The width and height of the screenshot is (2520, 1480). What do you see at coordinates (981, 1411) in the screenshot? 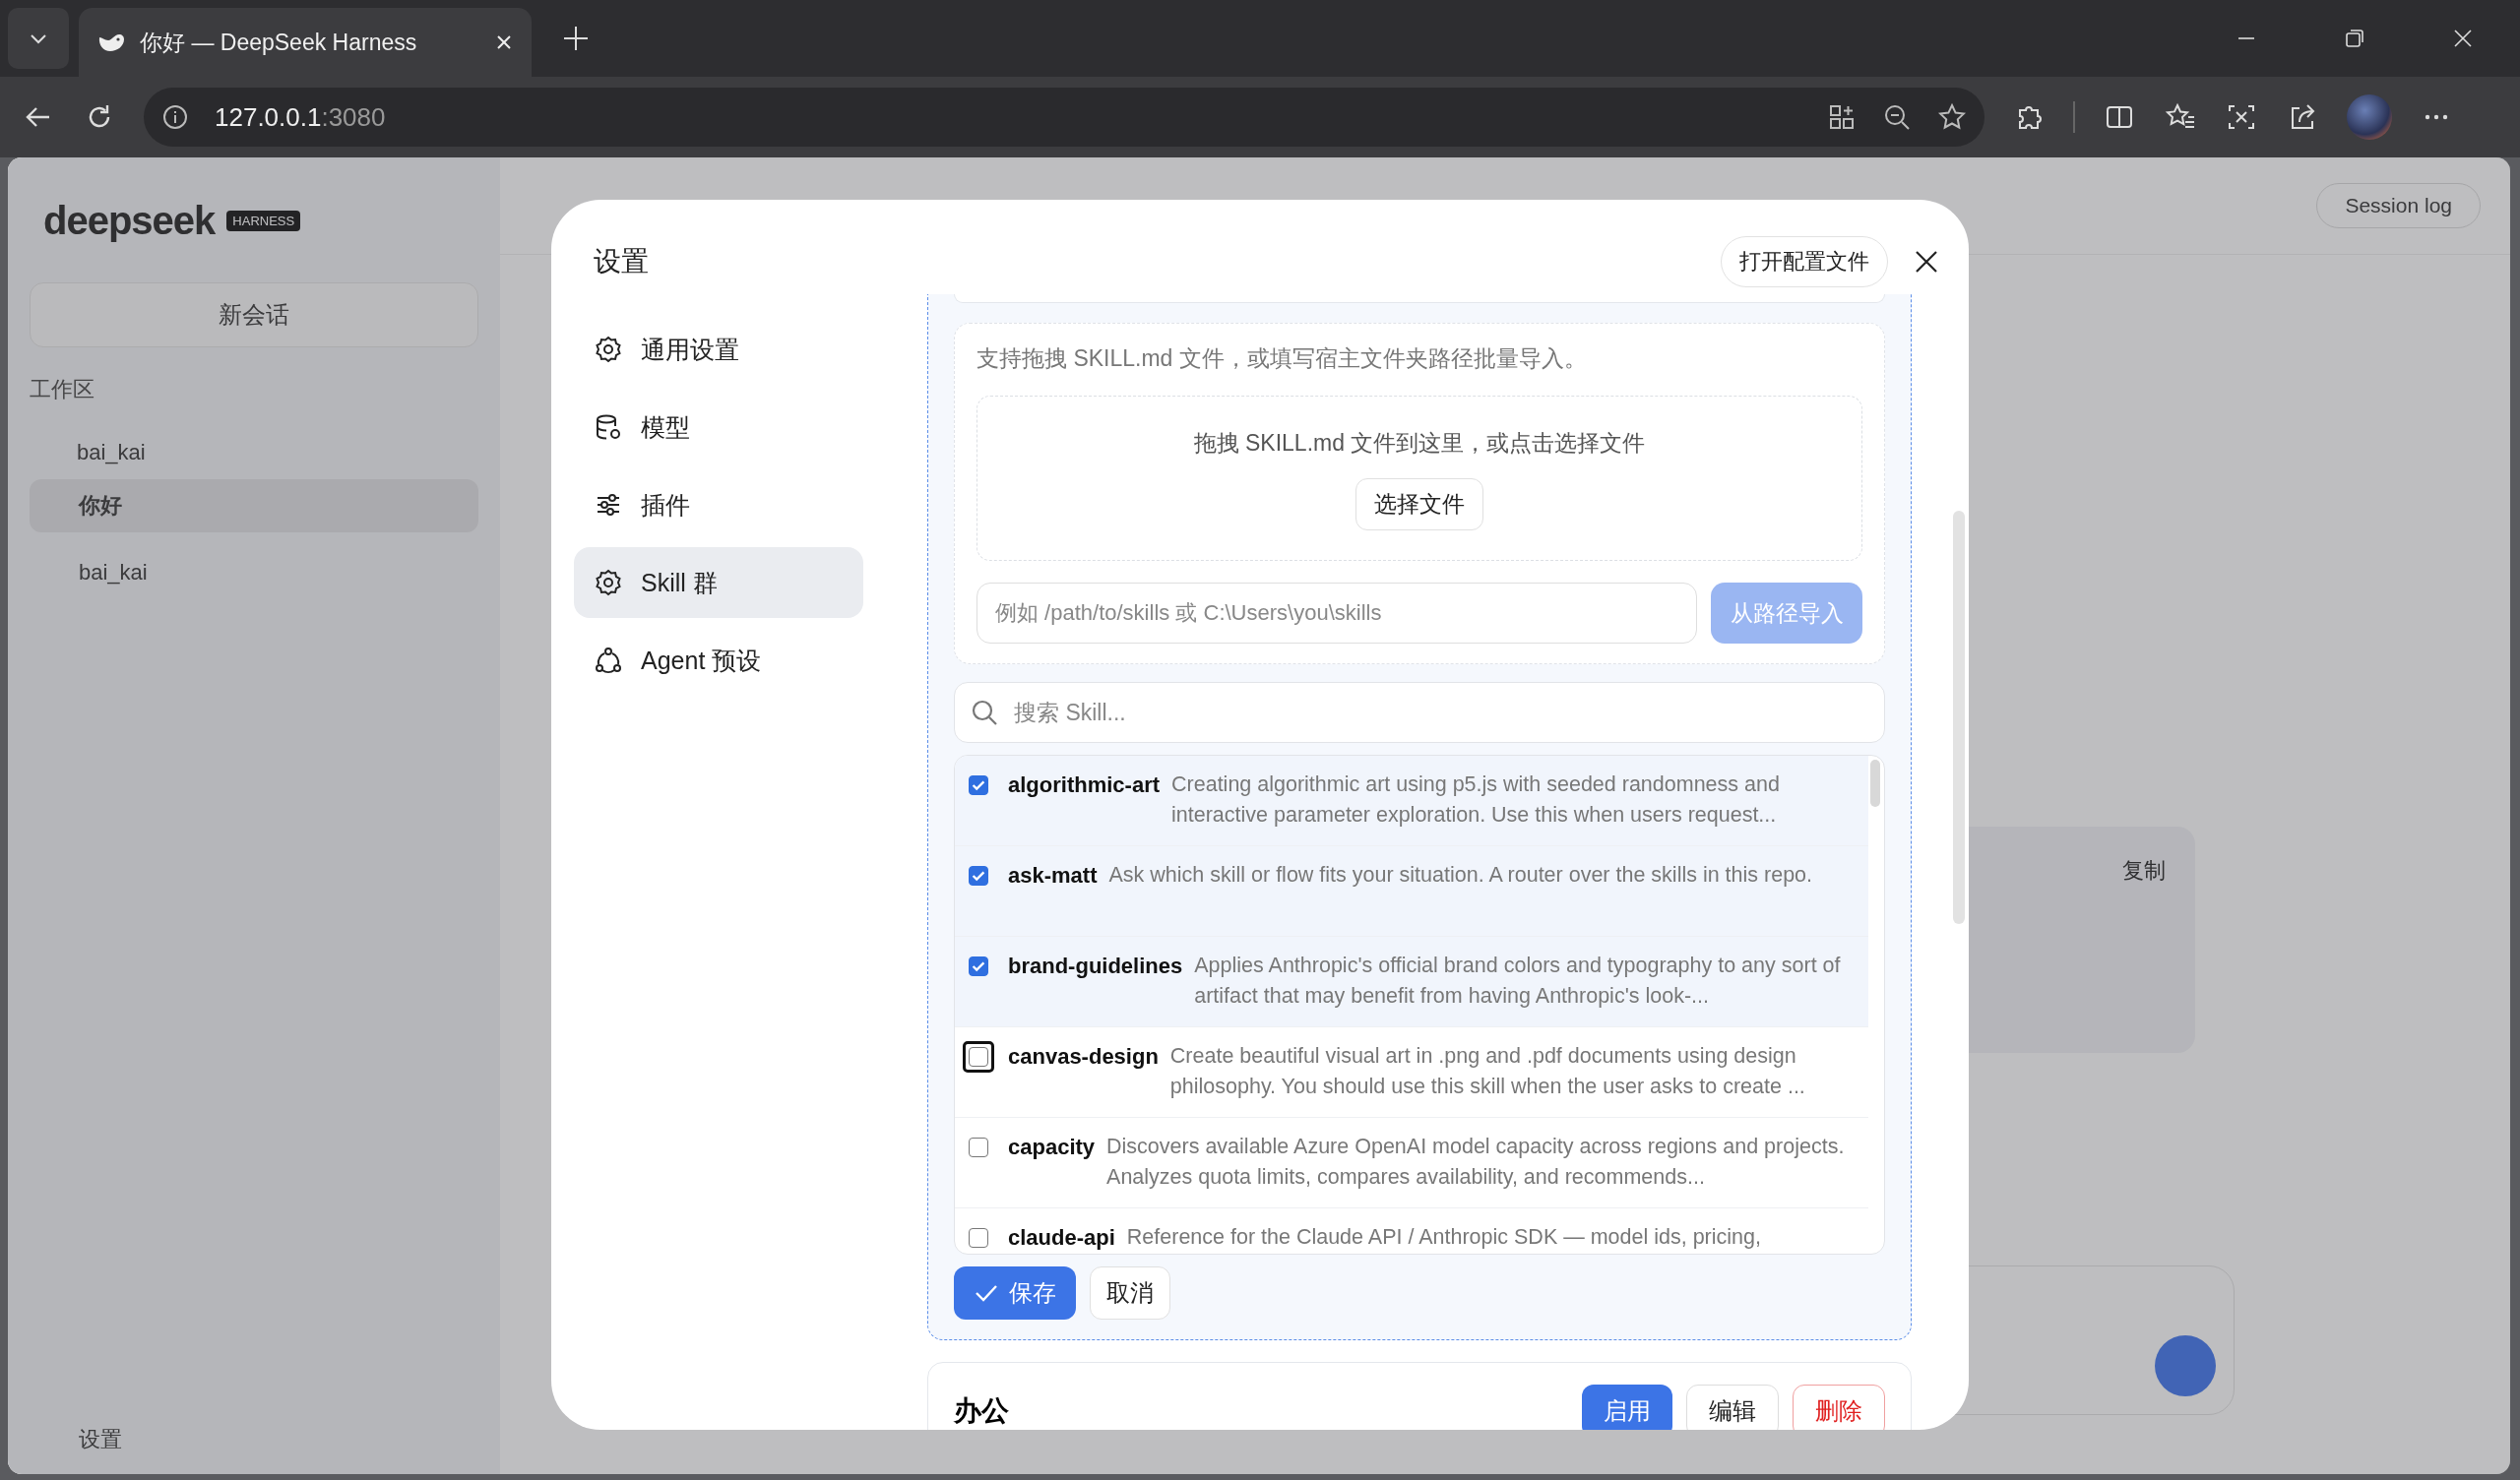
I see `group-title: 办公` at bounding box center [981, 1411].